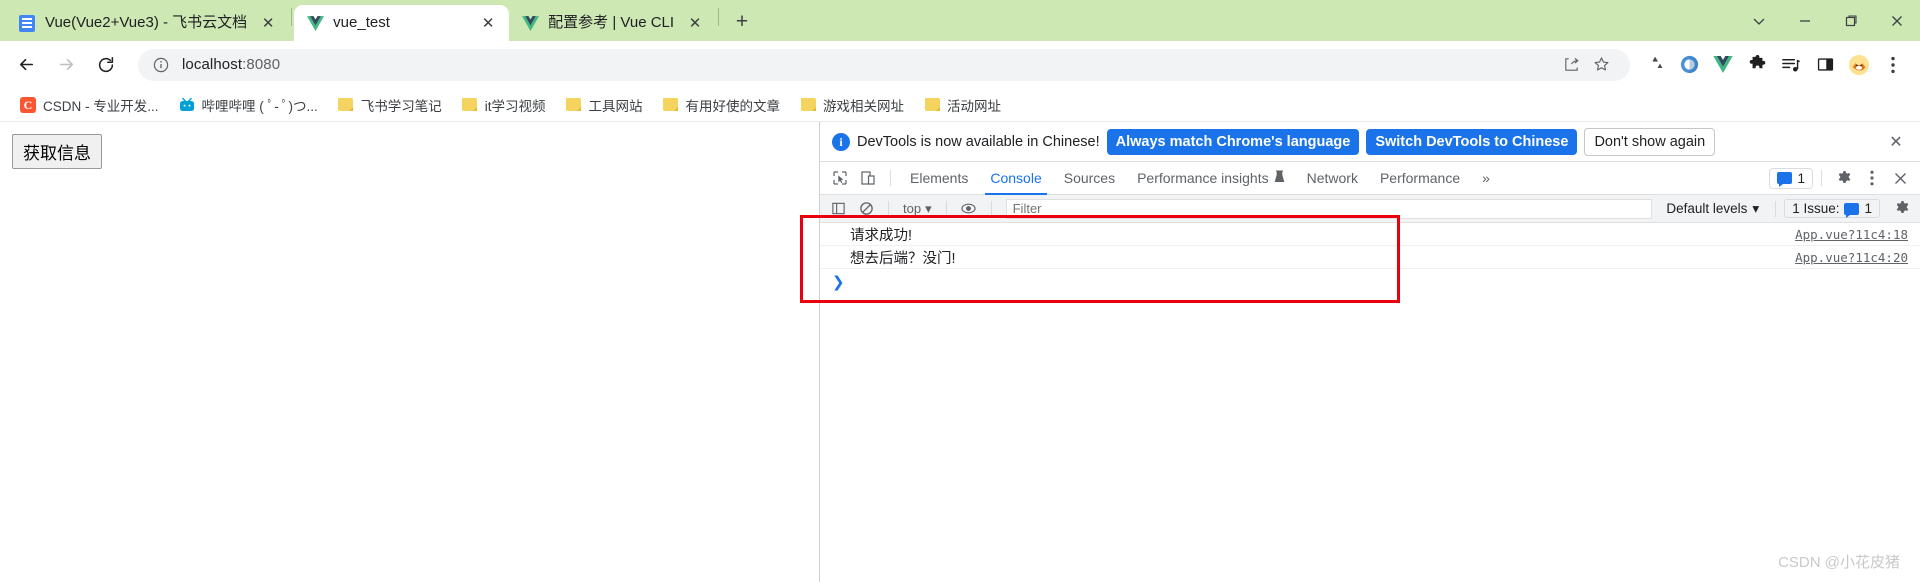 The height and width of the screenshot is (582, 1920). What do you see at coordinates (866, 209) in the screenshot?
I see `clear-console-icon` at bounding box center [866, 209].